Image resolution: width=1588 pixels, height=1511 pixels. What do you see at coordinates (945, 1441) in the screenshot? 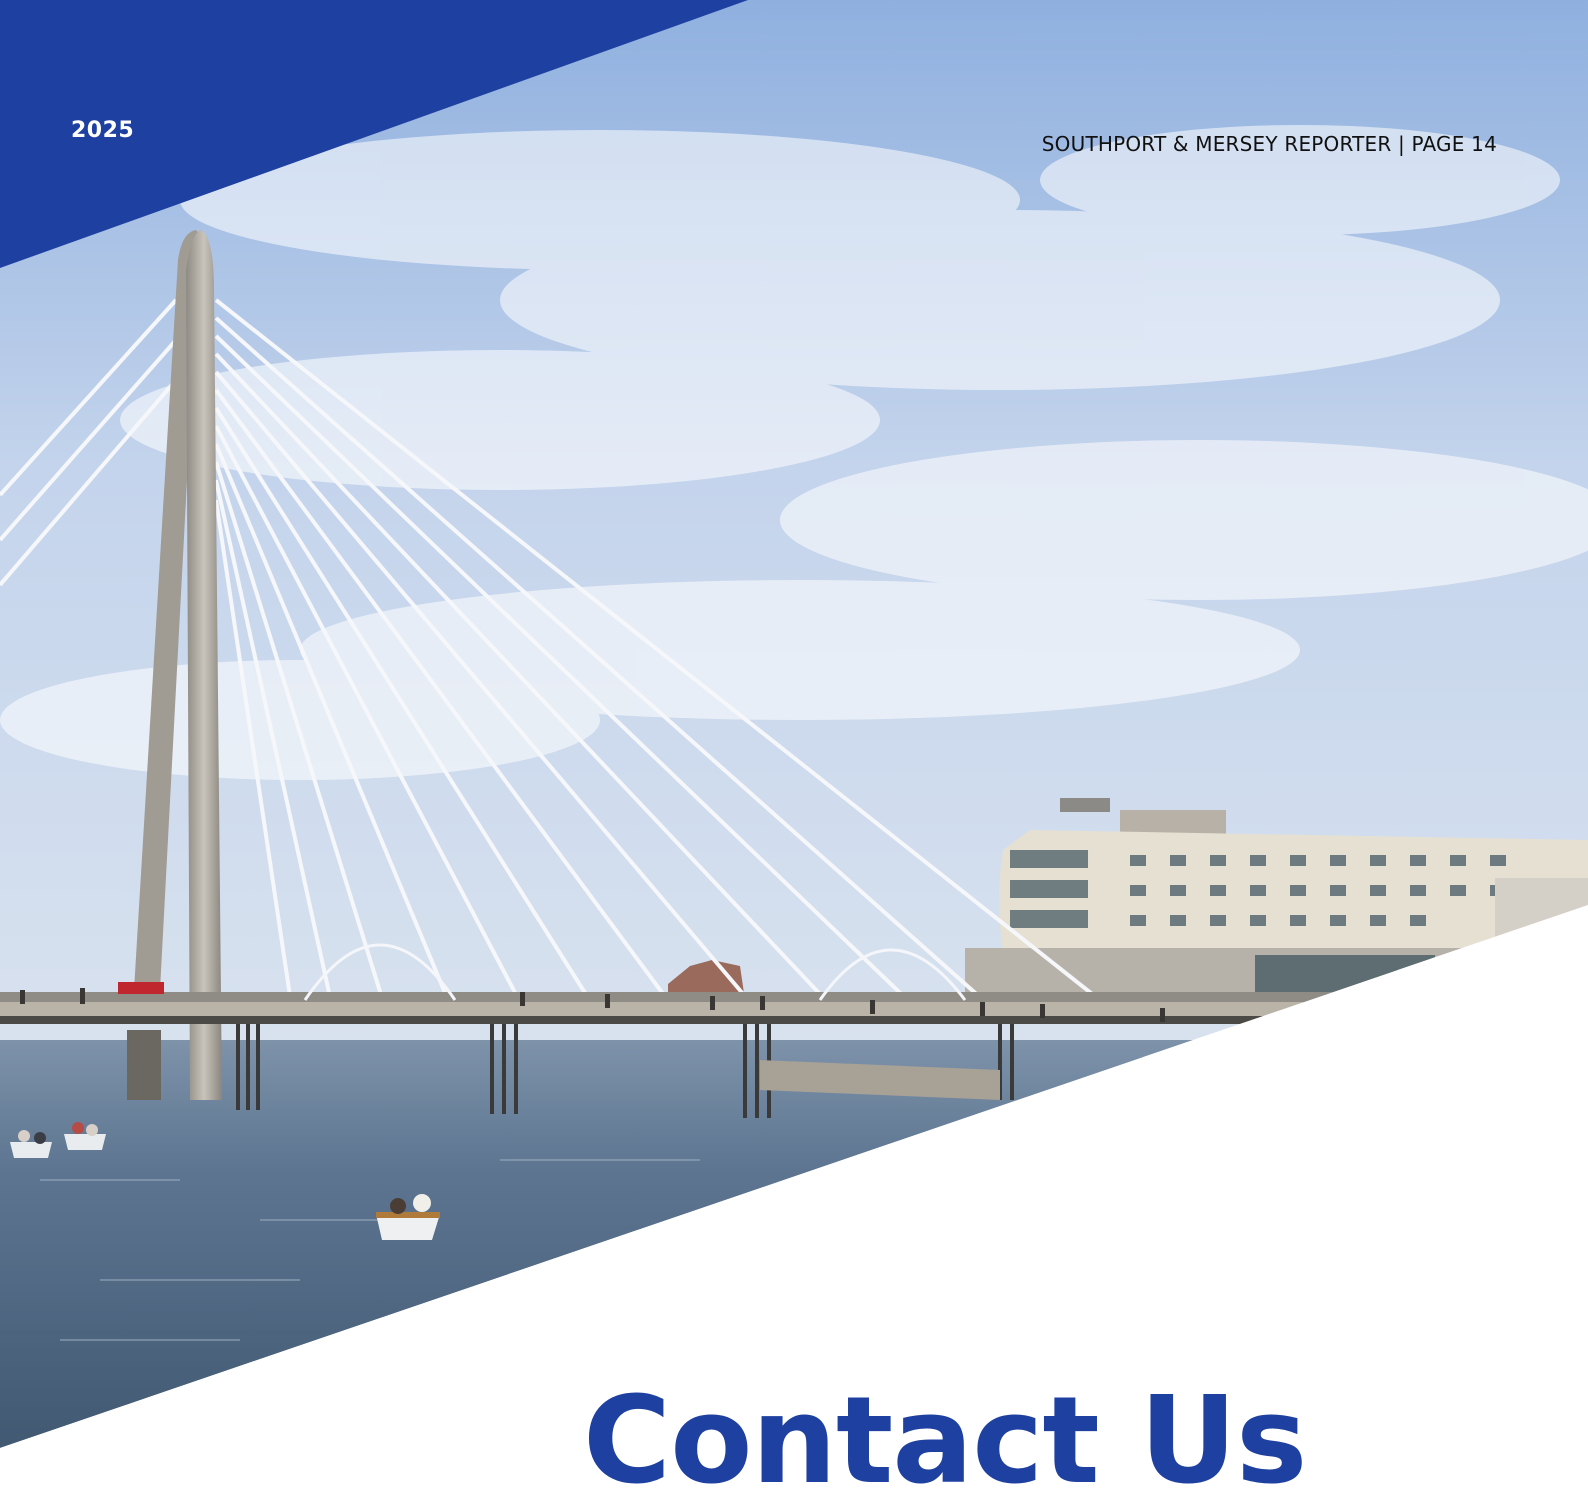
I see `page-title: Contact Us` at bounding box center [945, 1441].